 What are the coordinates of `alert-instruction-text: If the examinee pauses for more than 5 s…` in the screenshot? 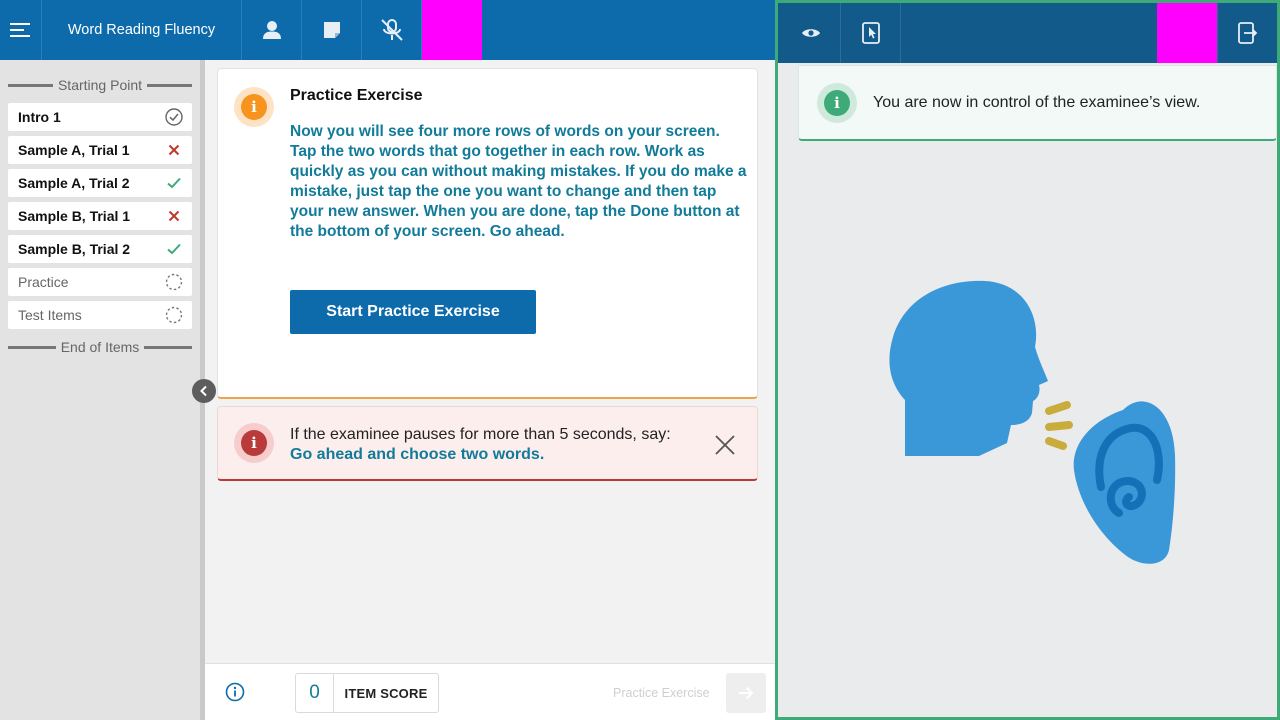 It's located at (480, 434).